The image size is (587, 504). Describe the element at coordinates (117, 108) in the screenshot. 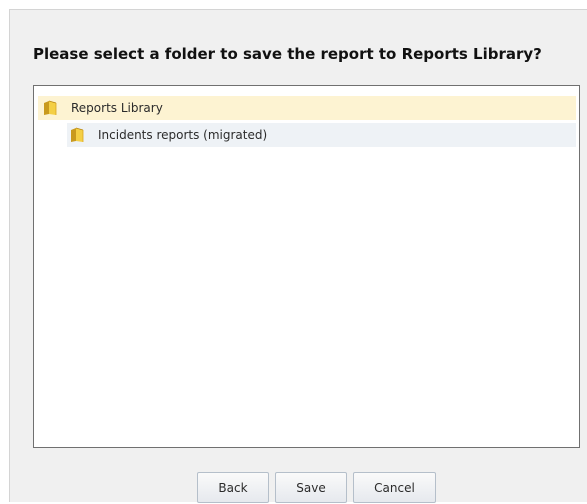

I see `tree-node-label: Reports Library` at that location.